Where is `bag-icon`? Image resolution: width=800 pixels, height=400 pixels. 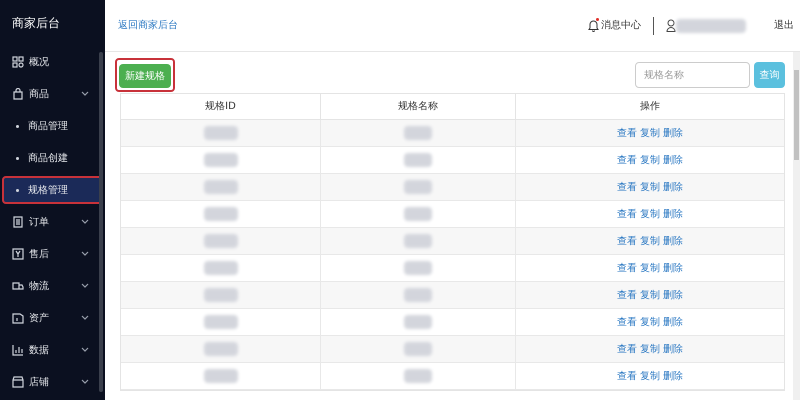 bag-icon is located at coordinates (18, 94).